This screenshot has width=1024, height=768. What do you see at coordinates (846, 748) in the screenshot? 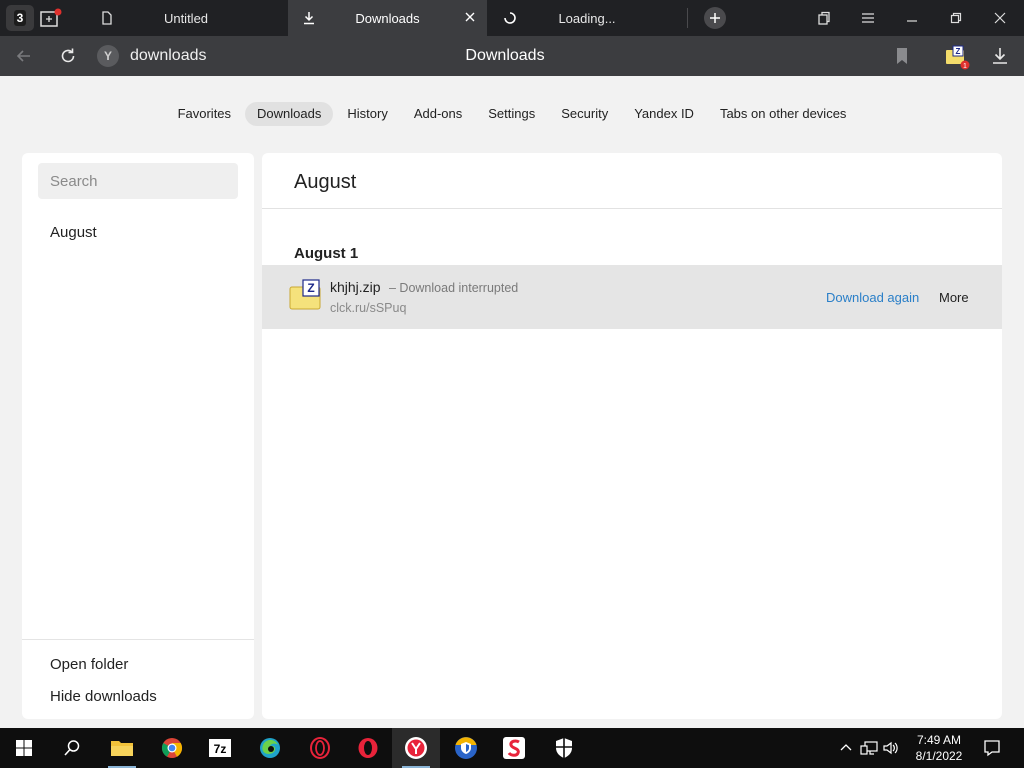
I see `chevron-up-icon` at bounding box center [846, 748].